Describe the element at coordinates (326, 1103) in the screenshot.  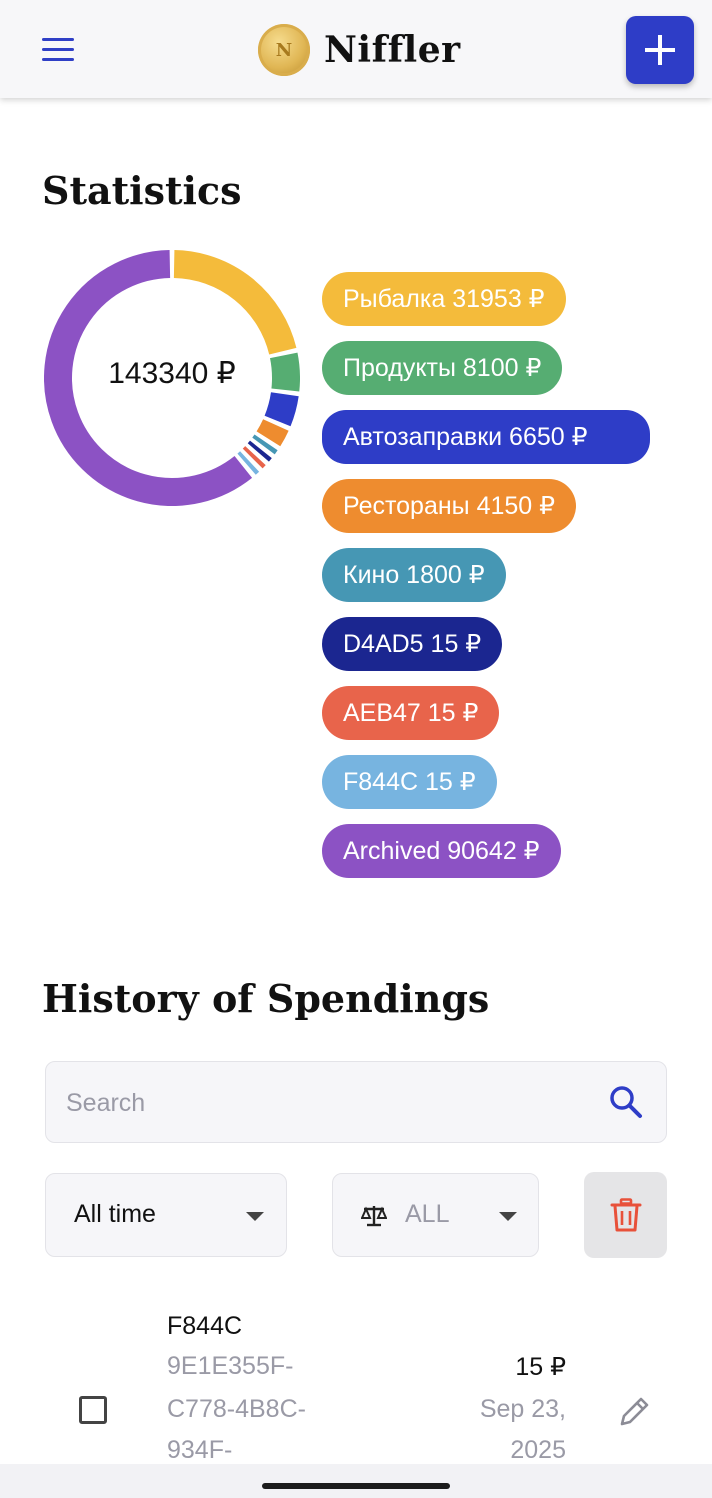
I see `search-input` at that location.